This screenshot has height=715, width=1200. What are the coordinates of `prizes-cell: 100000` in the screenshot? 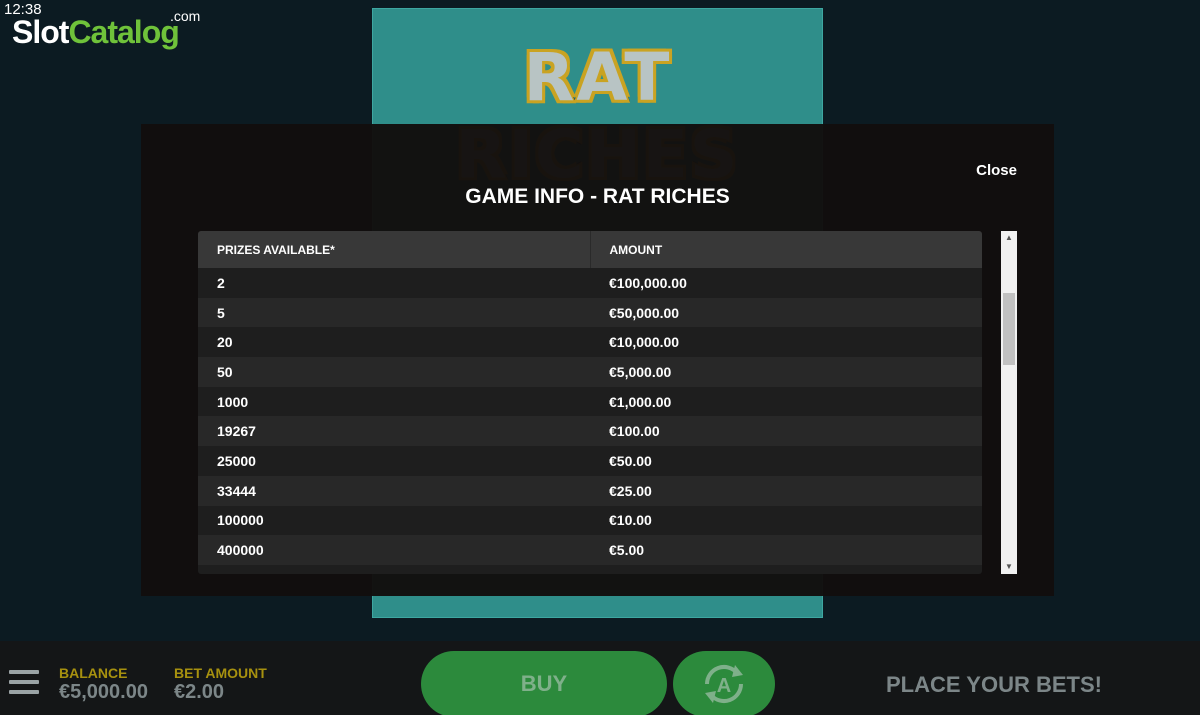 It's located at (394, 520).